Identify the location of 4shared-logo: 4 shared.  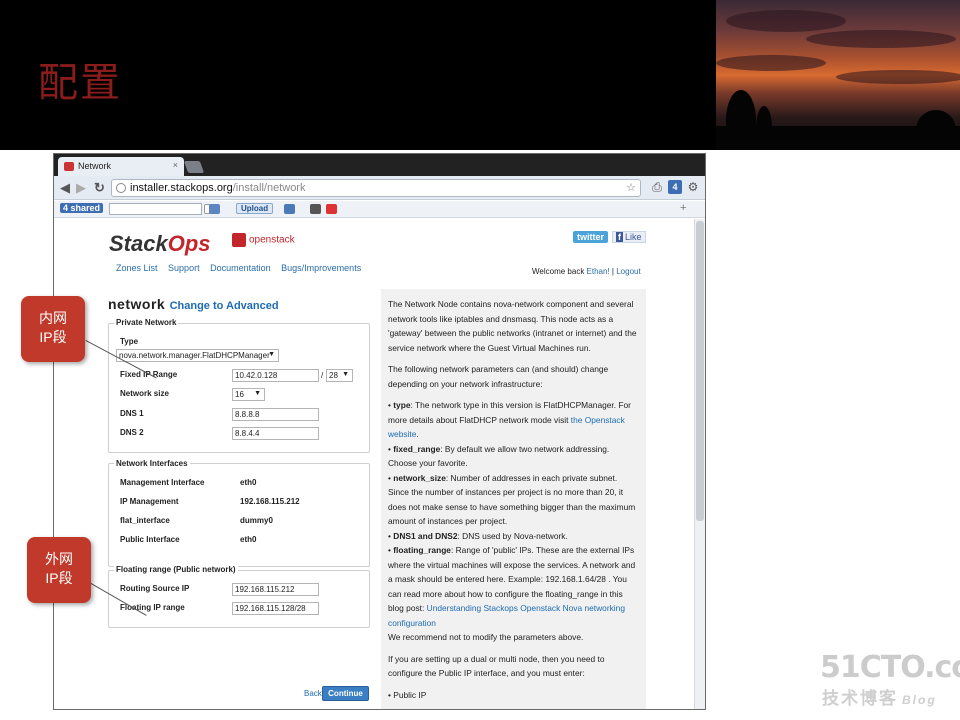
(82, 208).